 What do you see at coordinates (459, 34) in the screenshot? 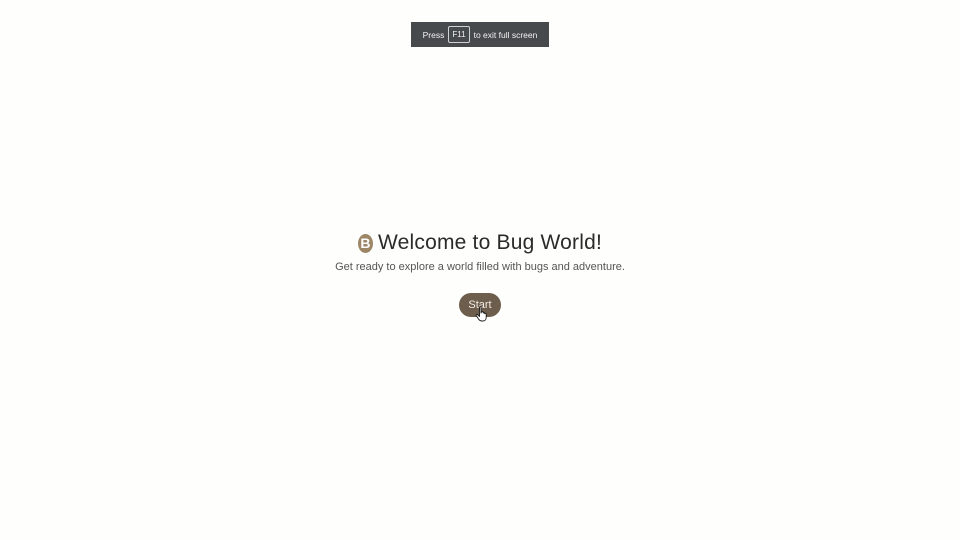
I see `f11-key-badge: F11` at bounding box center [459, 34].